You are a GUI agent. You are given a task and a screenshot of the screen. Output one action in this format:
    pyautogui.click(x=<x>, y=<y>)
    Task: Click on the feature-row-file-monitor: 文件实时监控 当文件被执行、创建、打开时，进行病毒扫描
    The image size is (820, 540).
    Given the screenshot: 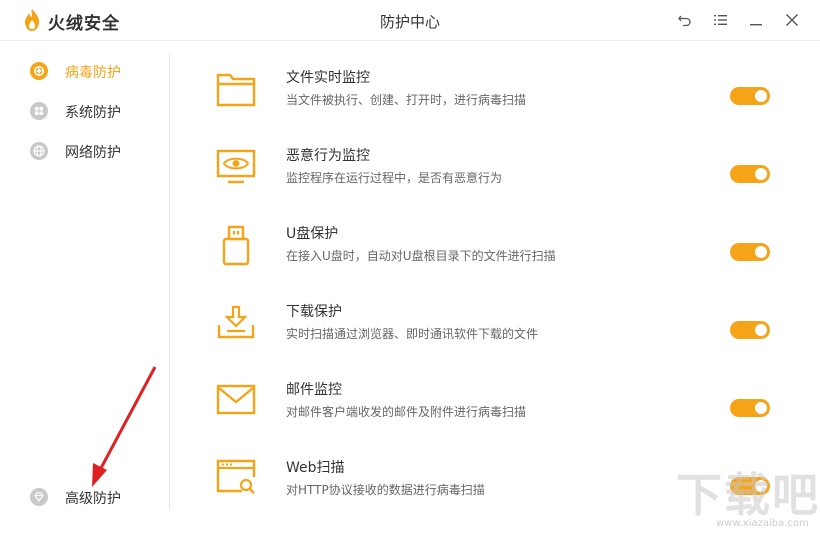 What is the action you would take?
    pyautogui.click(x=500, y=99)
    